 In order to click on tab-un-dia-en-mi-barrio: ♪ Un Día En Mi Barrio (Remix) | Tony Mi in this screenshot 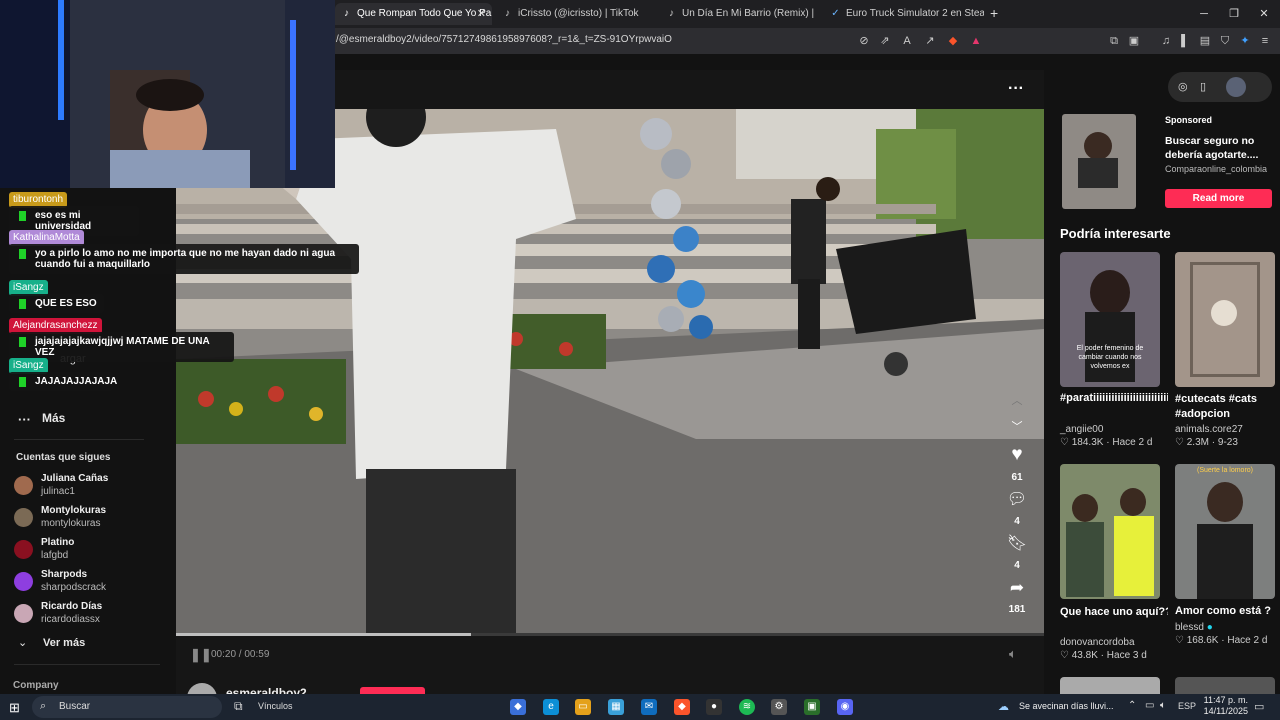, I will do `click(737, 14)`.